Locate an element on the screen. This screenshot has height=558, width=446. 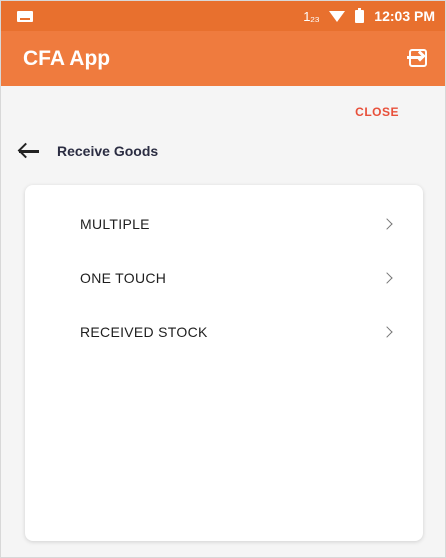
battery-icon is located at coordinates (360, 15).